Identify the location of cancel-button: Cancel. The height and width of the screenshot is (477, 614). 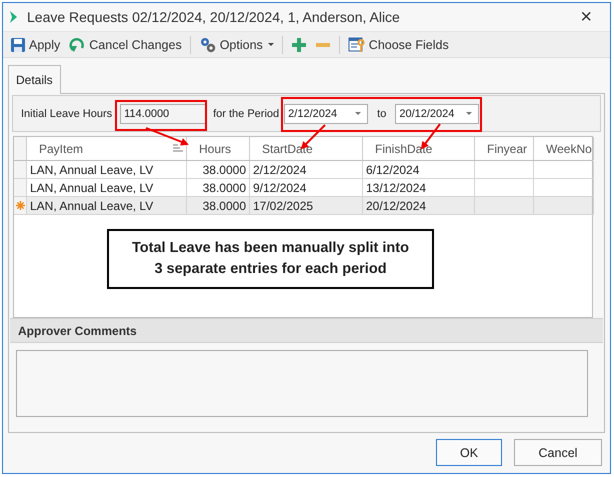
(558, 452).